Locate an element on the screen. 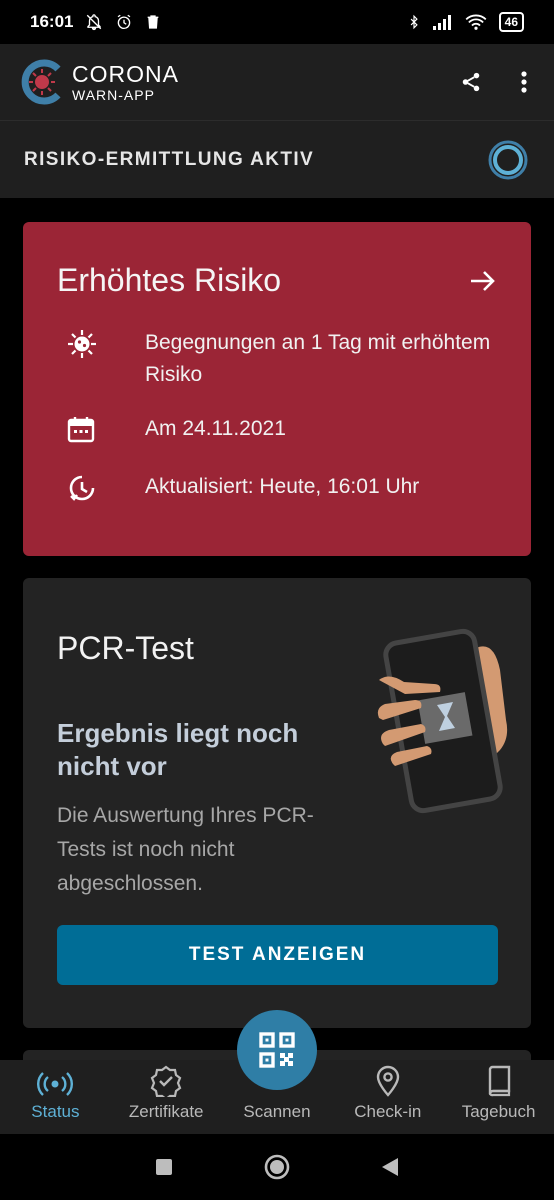  nav-diary: Tagebuch is located at coordinates (498, 1097).